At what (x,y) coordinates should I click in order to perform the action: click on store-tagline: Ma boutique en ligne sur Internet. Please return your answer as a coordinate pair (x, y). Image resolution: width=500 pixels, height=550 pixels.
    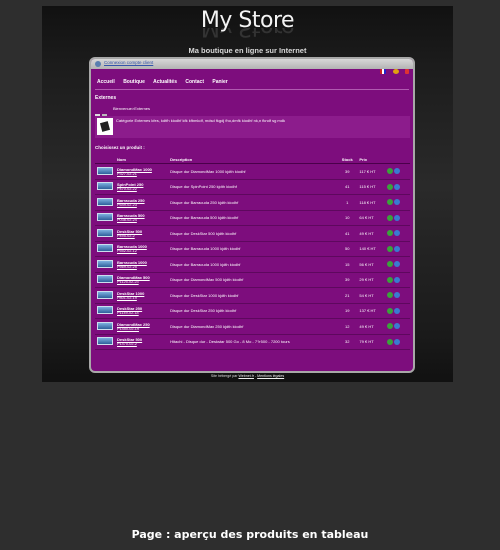
    Looking at the image, I should click on (247, 50).